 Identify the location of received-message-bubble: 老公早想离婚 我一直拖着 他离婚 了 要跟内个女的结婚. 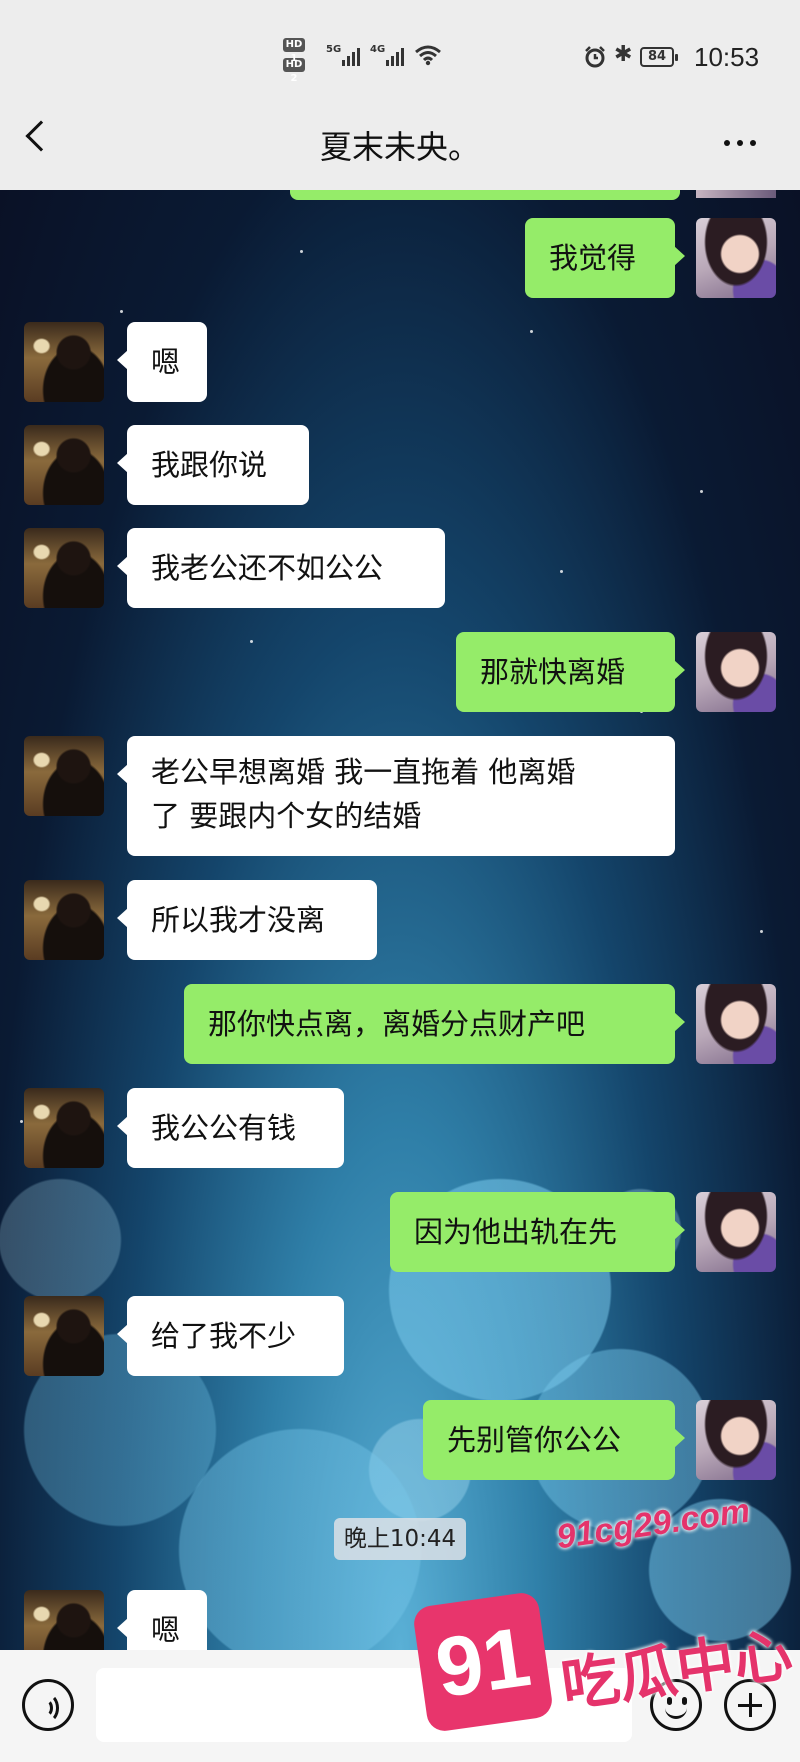
(396, 796).